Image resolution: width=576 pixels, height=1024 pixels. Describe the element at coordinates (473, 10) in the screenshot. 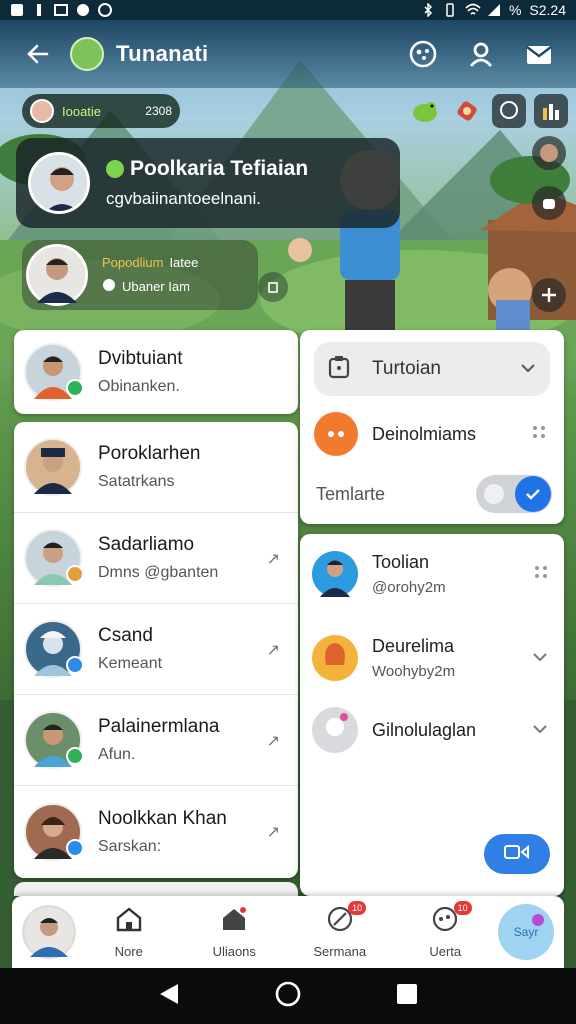

I see `wifi-icon` at that location.